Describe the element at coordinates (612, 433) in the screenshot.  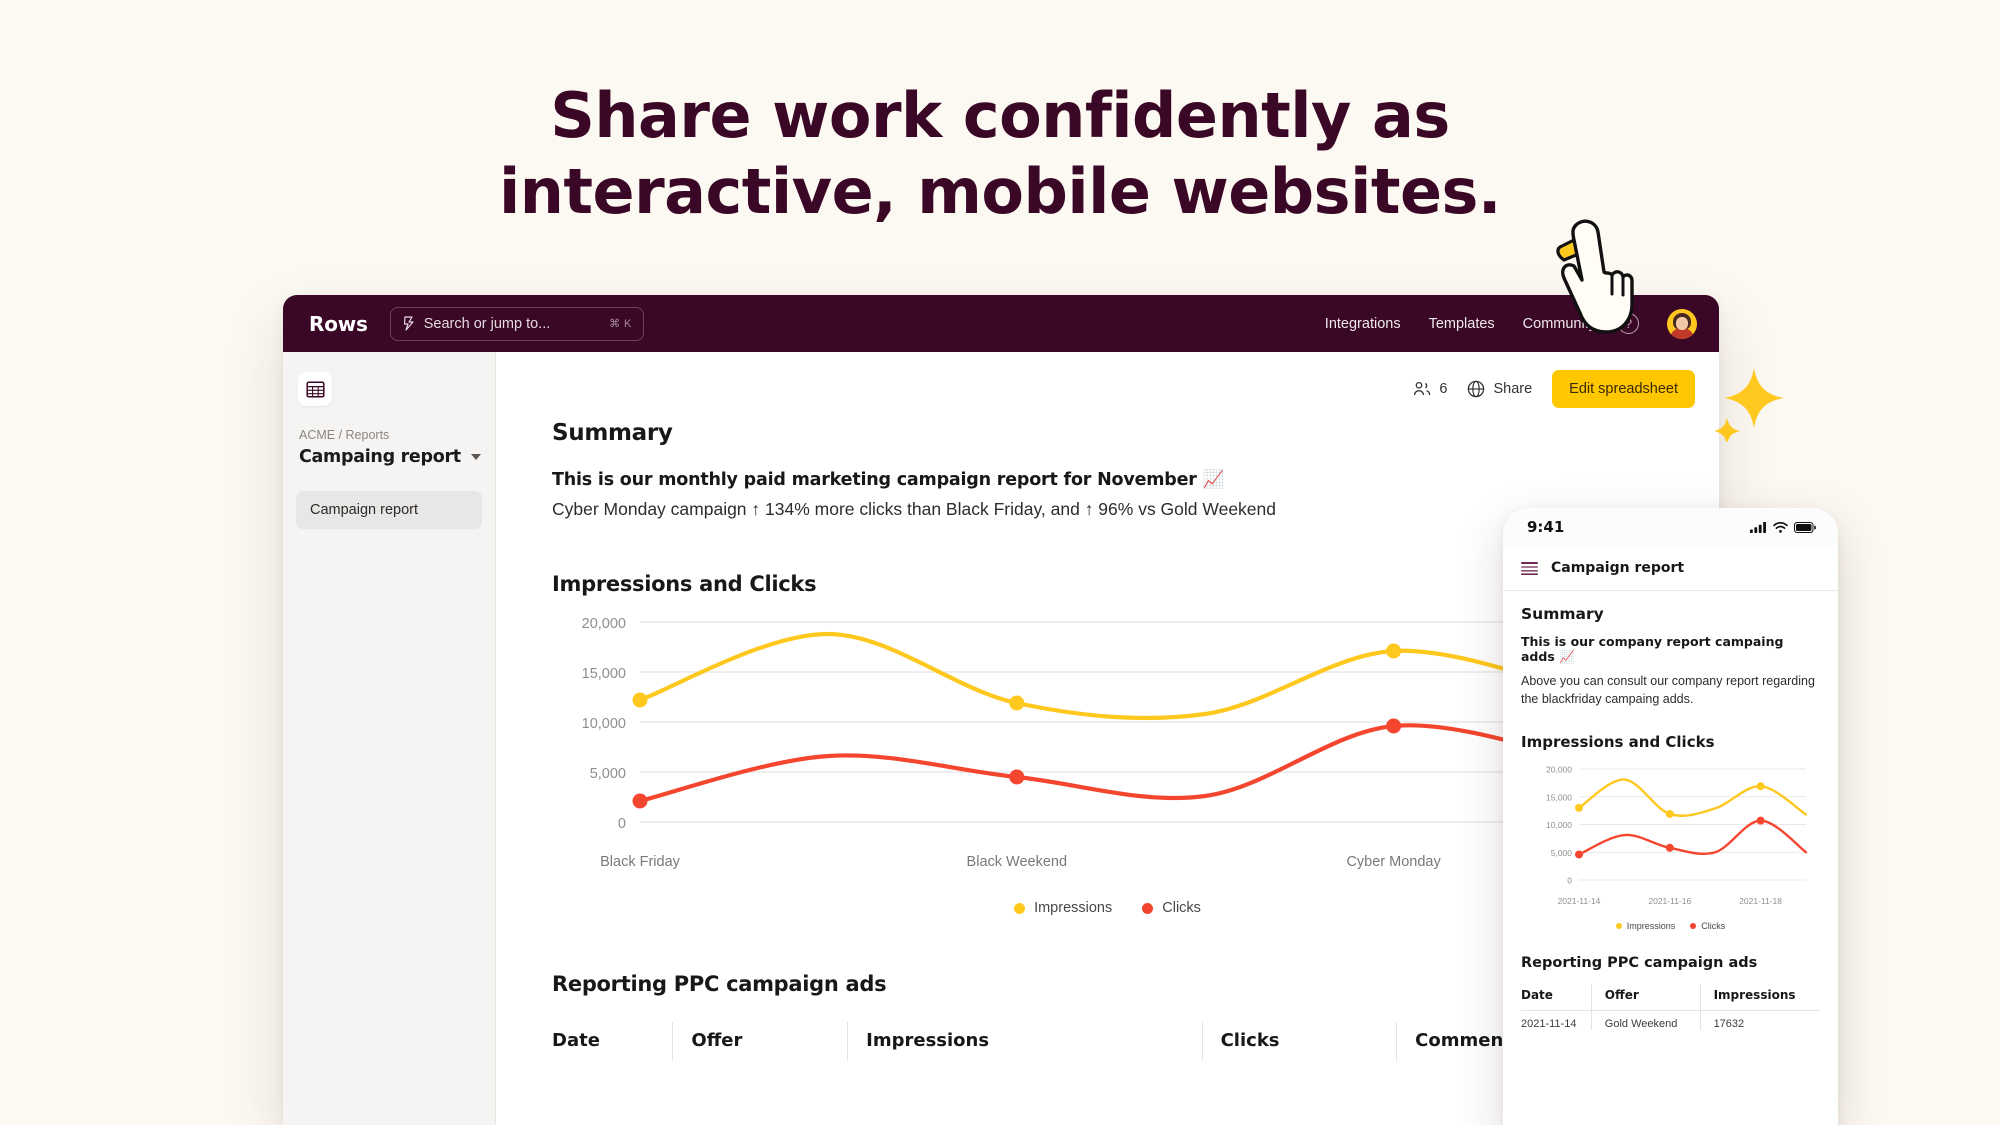
I see `summary-heading: Summary` at that location.